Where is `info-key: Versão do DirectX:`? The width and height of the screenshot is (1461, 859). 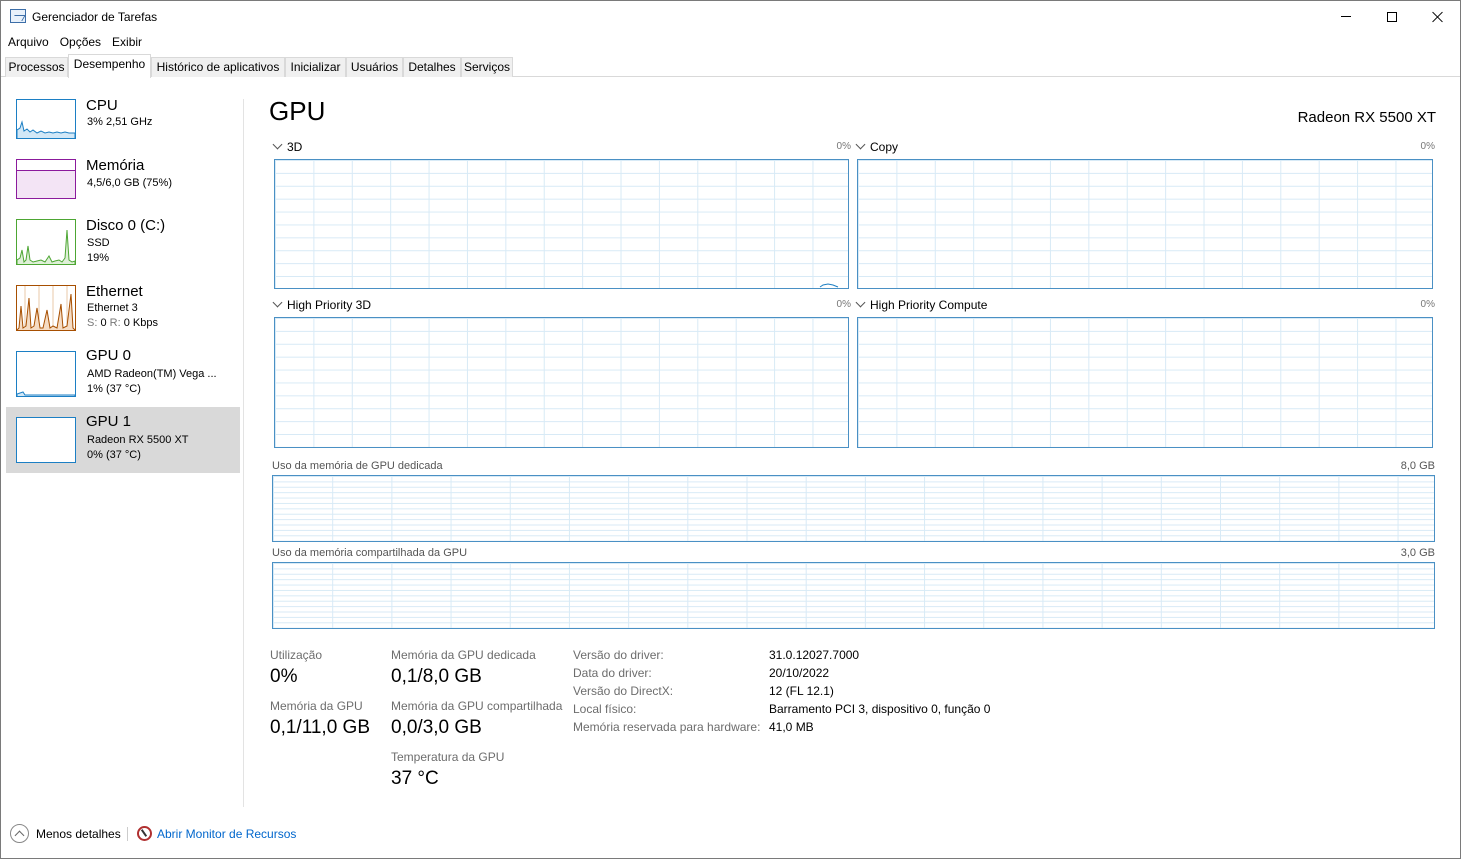
info-key: Versão do DirectX: is located at coordinates (623, 691).